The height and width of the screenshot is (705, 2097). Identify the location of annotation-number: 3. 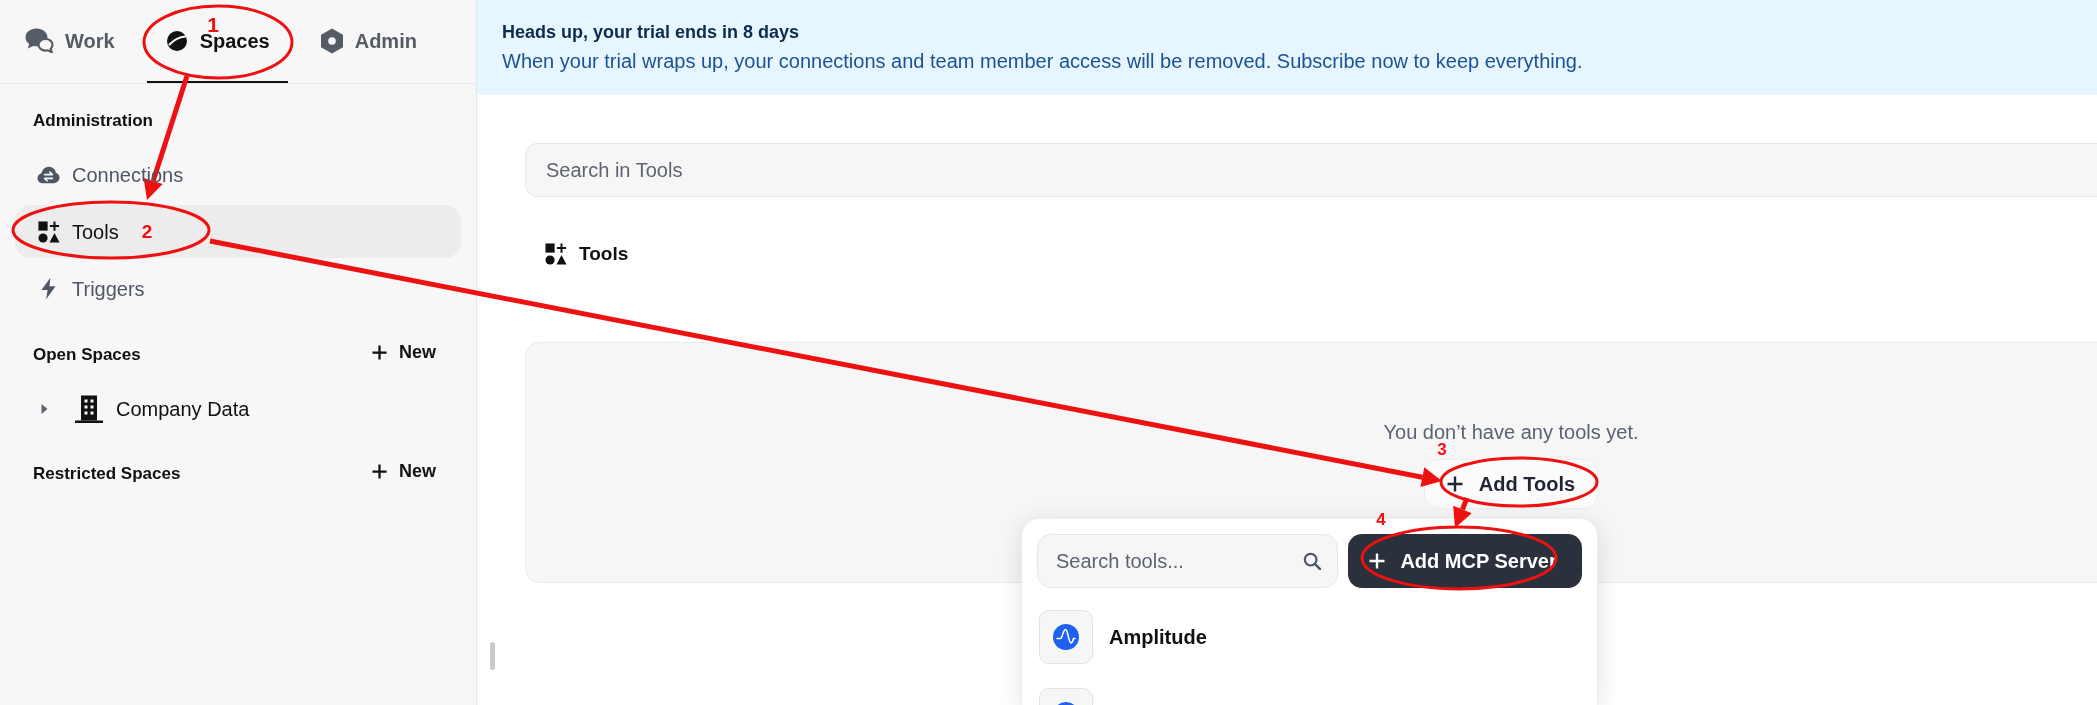
(1442, 449).